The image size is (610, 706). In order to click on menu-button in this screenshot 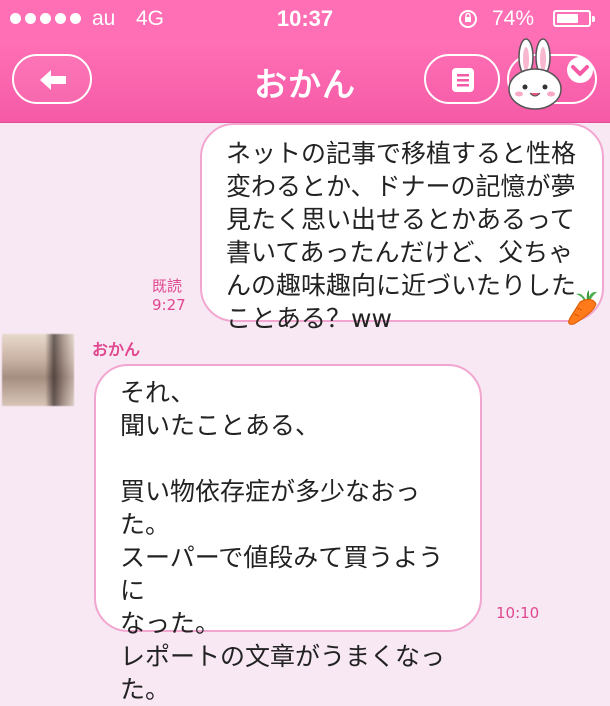, I will do `click(462, 79)`.